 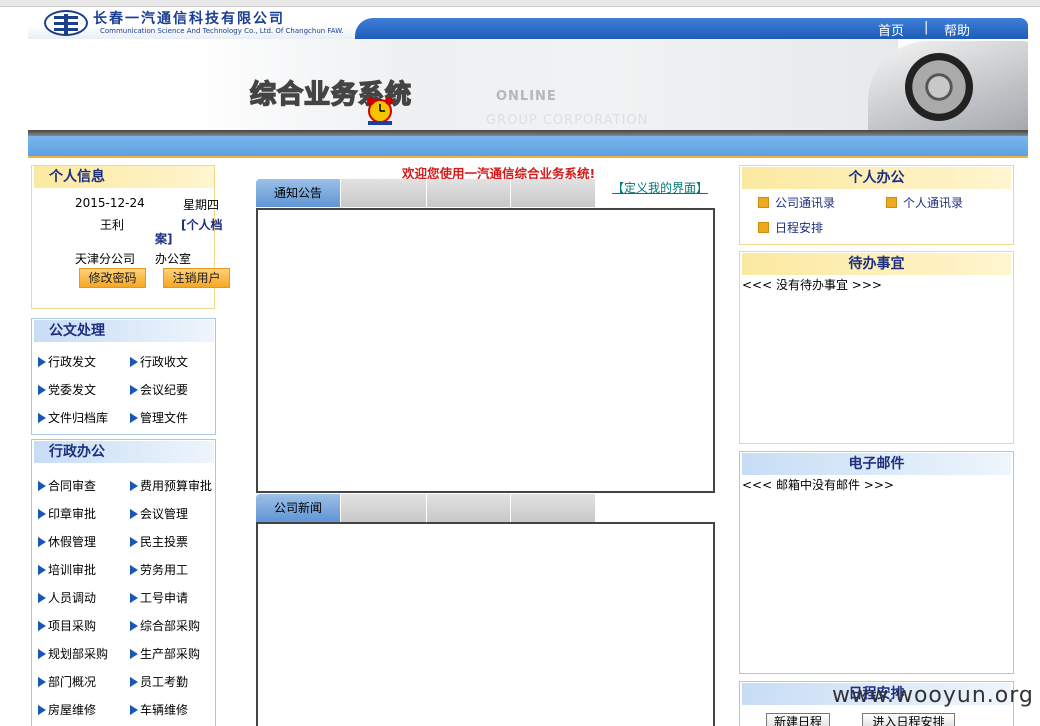 I want to click on admin-office-link: 综合部采购, so click(x=165, y=625).